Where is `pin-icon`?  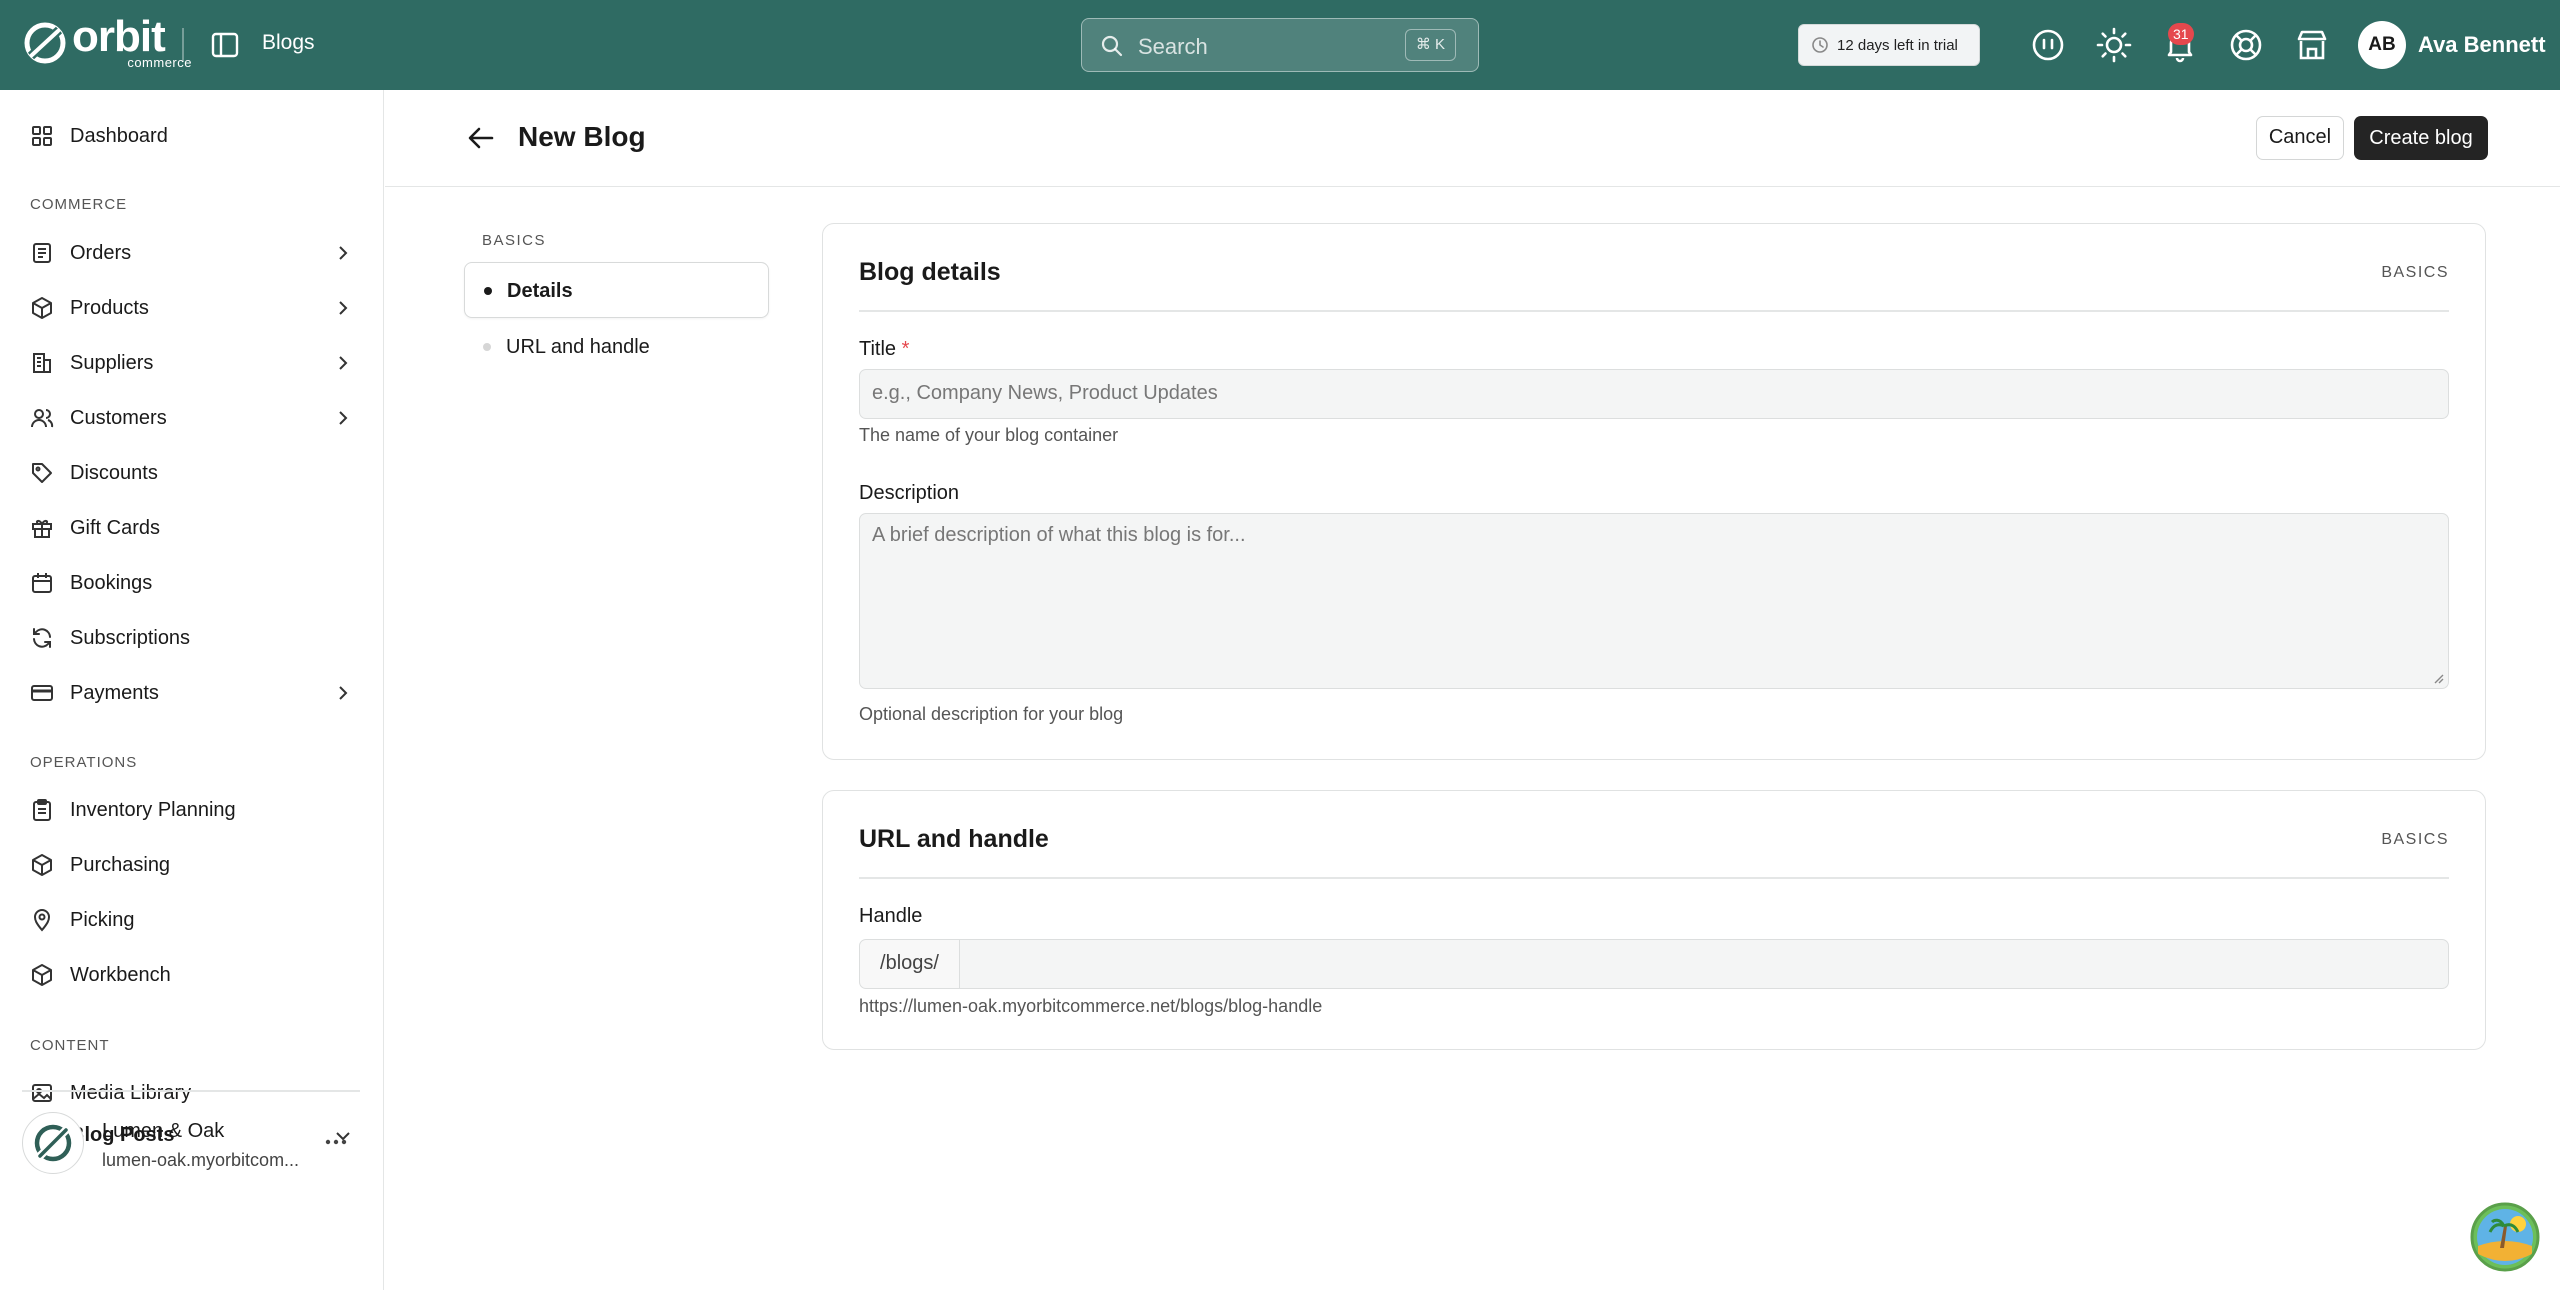 pin-icon is located at coordinates (42, 920).